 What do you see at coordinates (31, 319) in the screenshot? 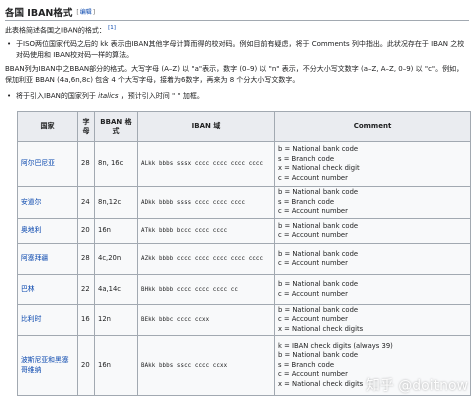
I see `country-link: 比利时` at bounding box center [31, 319].